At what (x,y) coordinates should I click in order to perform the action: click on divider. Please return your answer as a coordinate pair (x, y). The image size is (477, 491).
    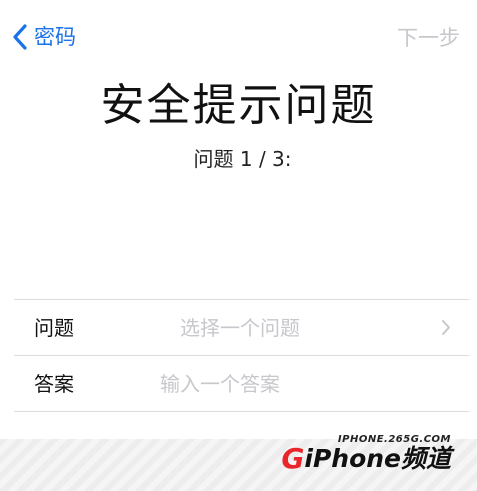
    Looking at the image, I should click on (241, 411).